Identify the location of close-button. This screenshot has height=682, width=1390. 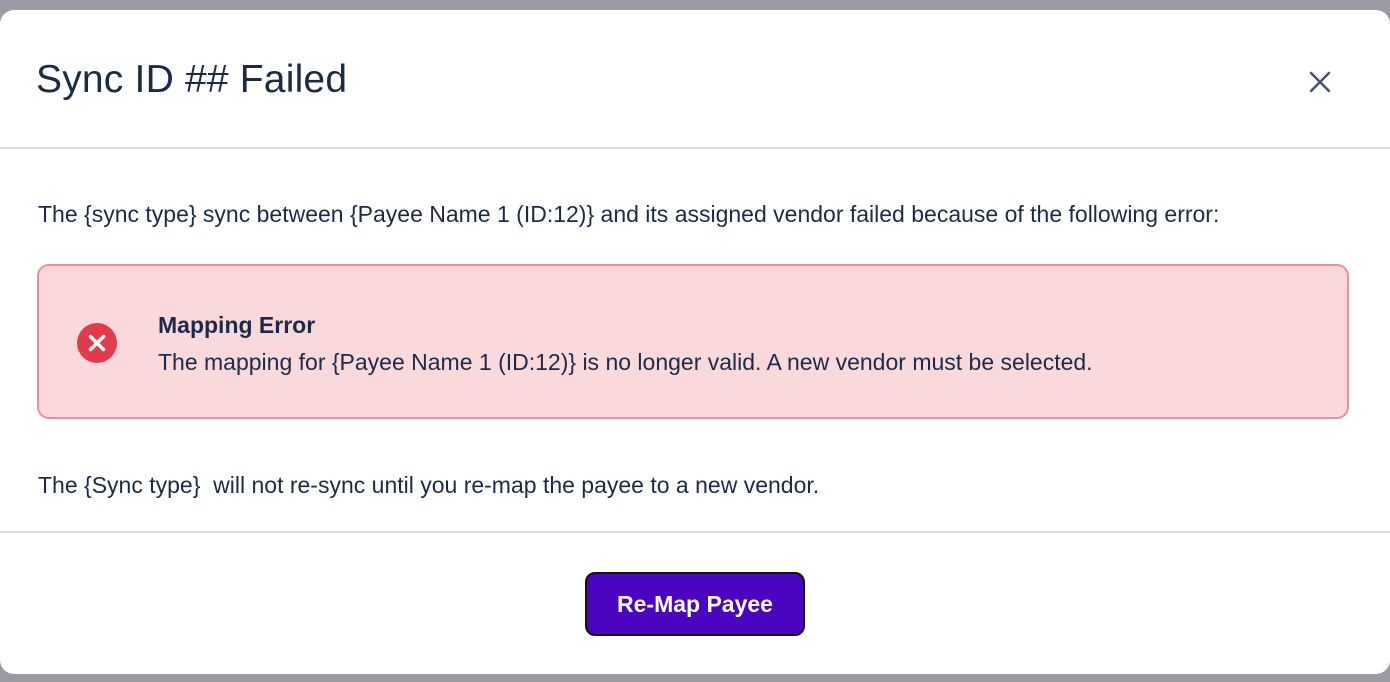
(1320, 82).